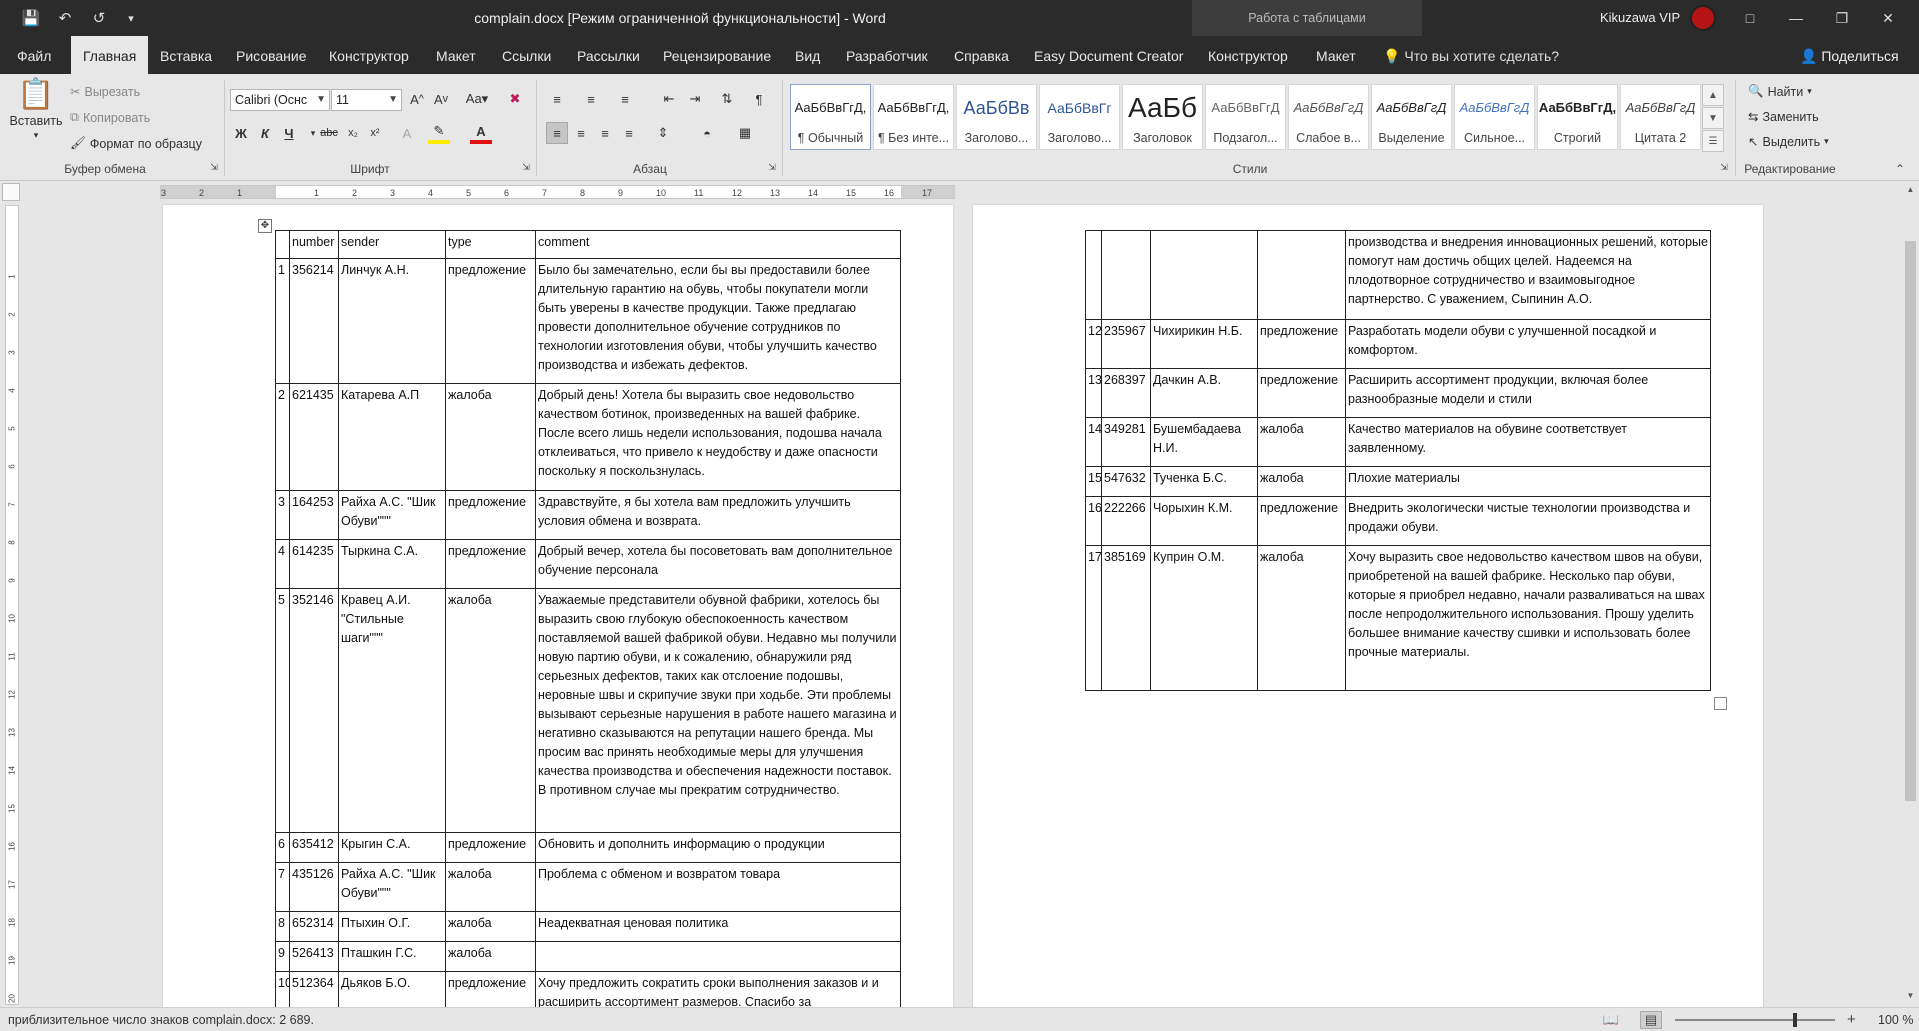 Image resolution: width=1919 pixels, height=1031 pixels. I want to click on tab-home: Главная, so click(110, 55).